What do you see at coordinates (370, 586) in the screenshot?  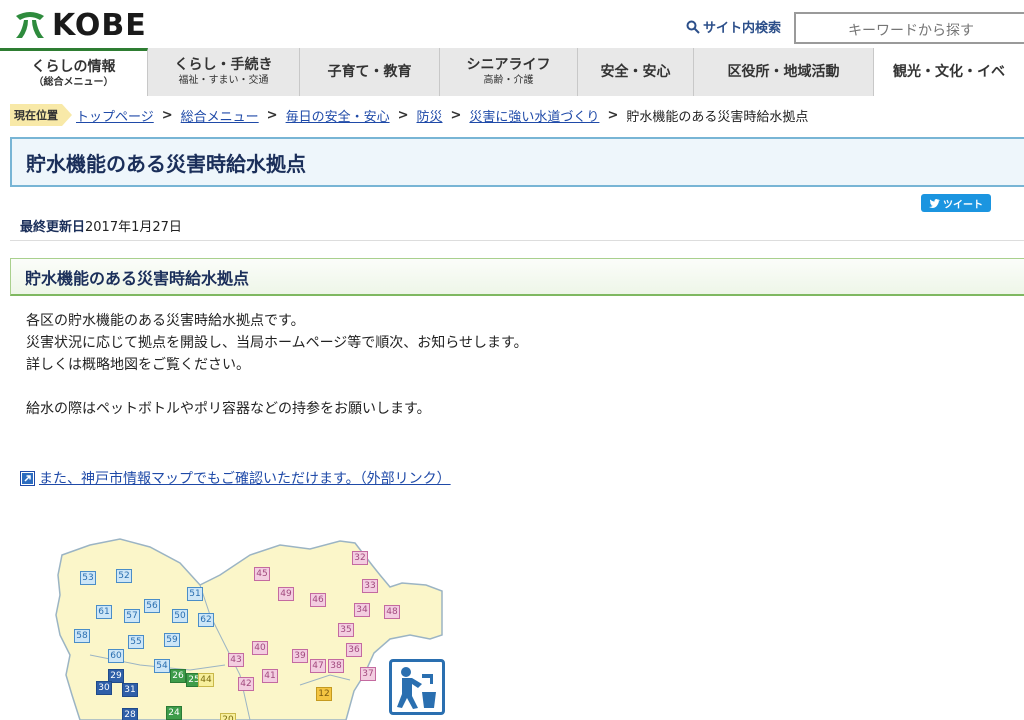 I see `map-marker: 33` at bounding box center [370, 586].